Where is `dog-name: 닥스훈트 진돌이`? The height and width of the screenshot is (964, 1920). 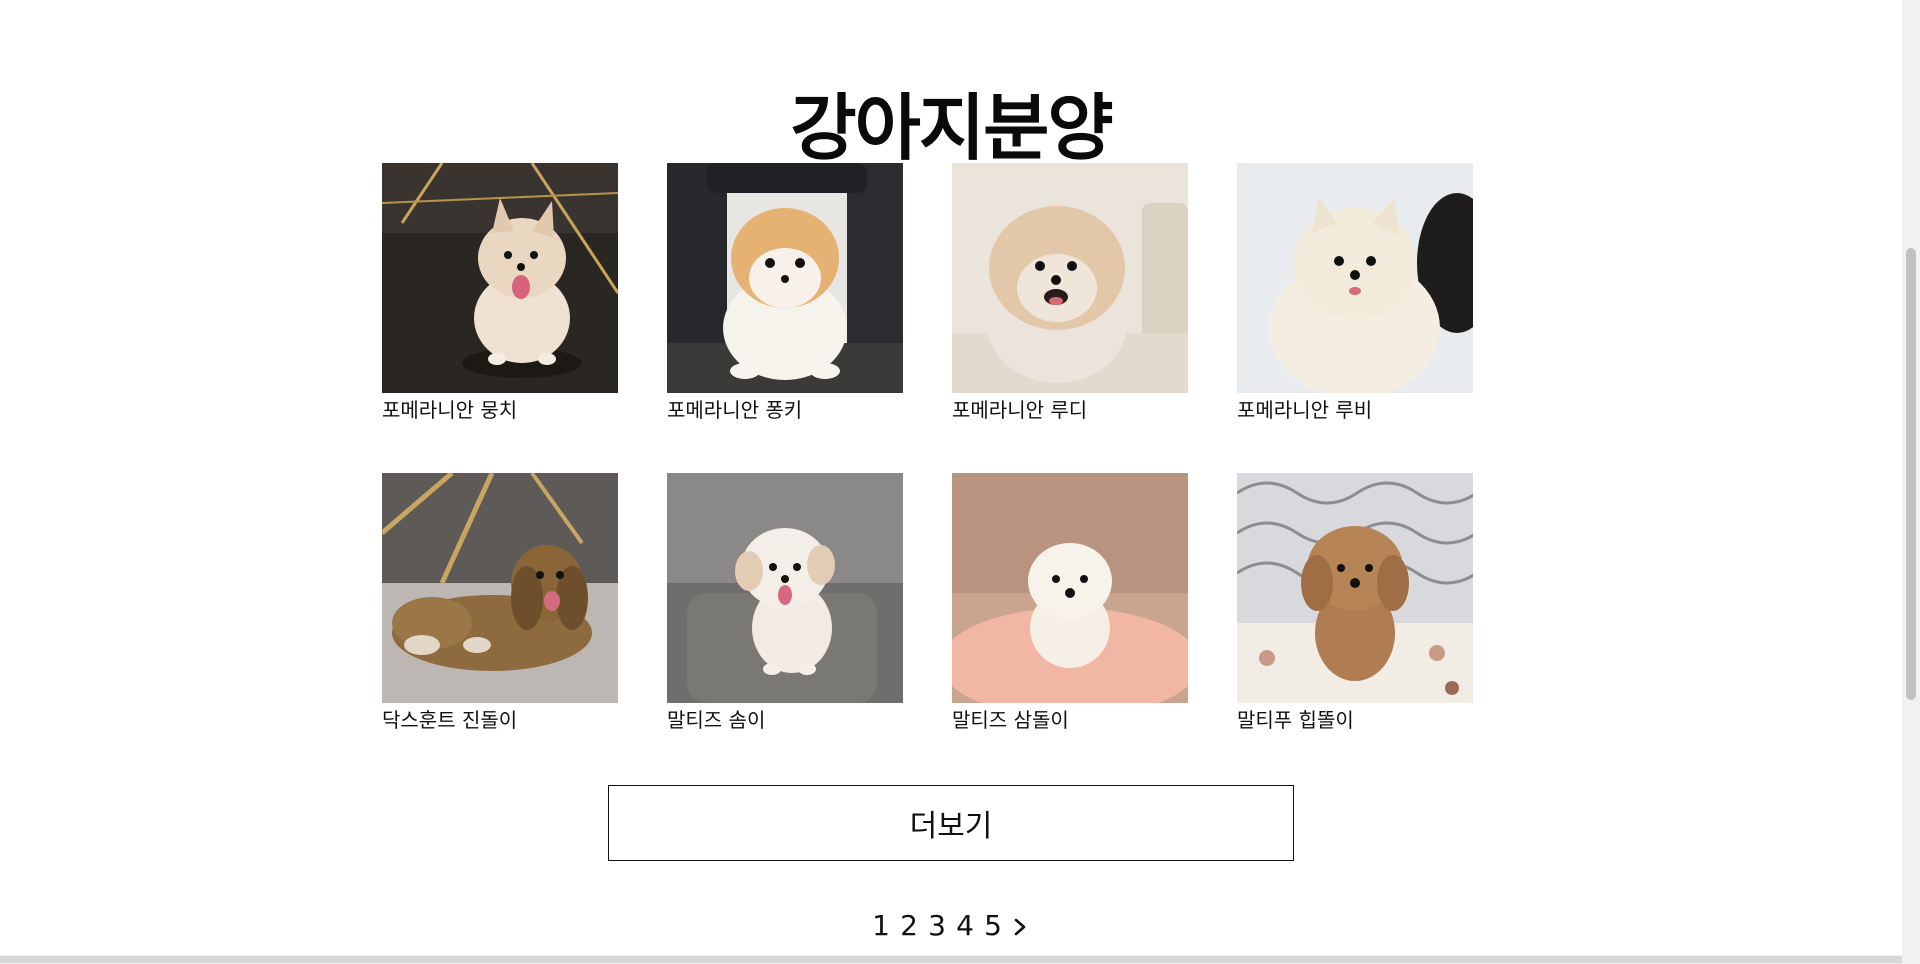
dog-name: 닥스훈트 진돌이 is located at coordinates (500, 720).